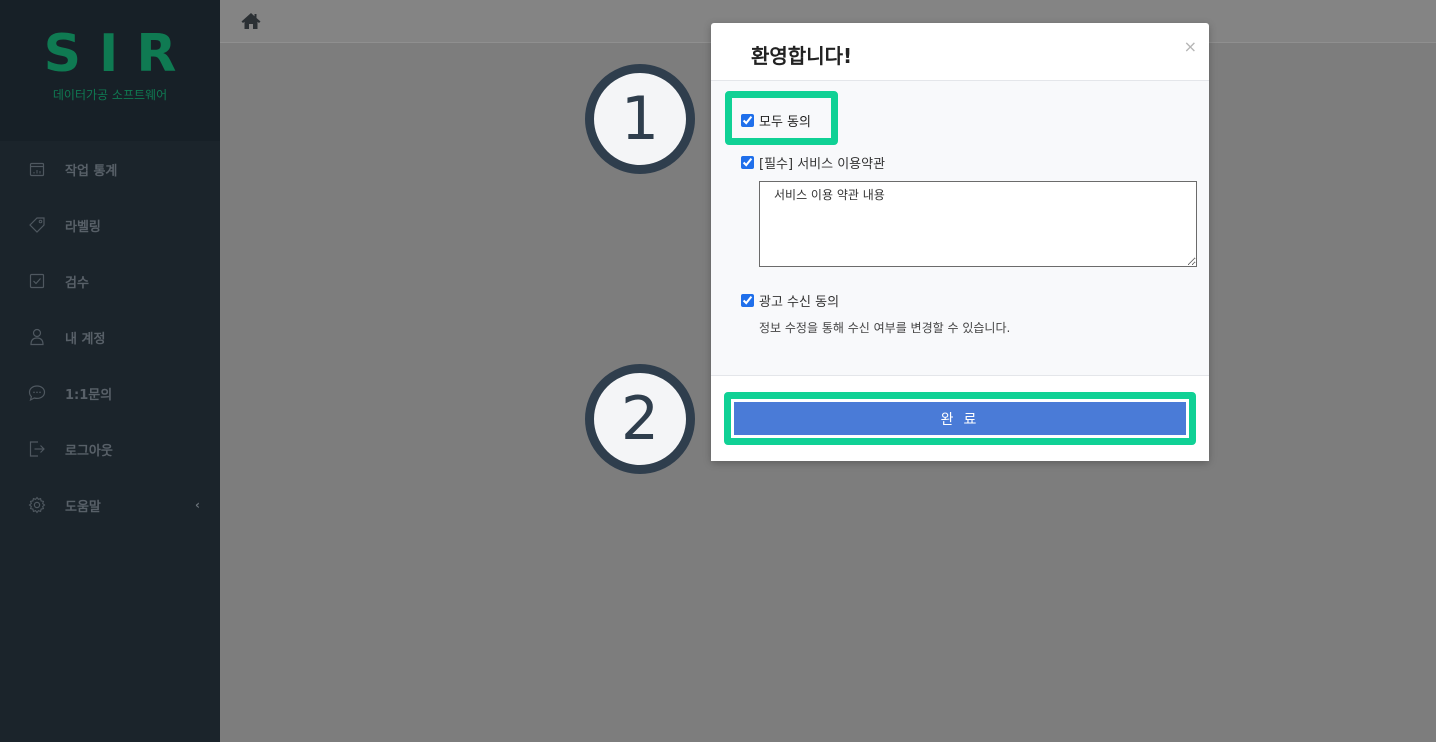 This screenshot has width=1436, height=742. Describe the element at coordinates (77, 283) in the screenshot. I see `sidebar-item-label: 검수` at that location.